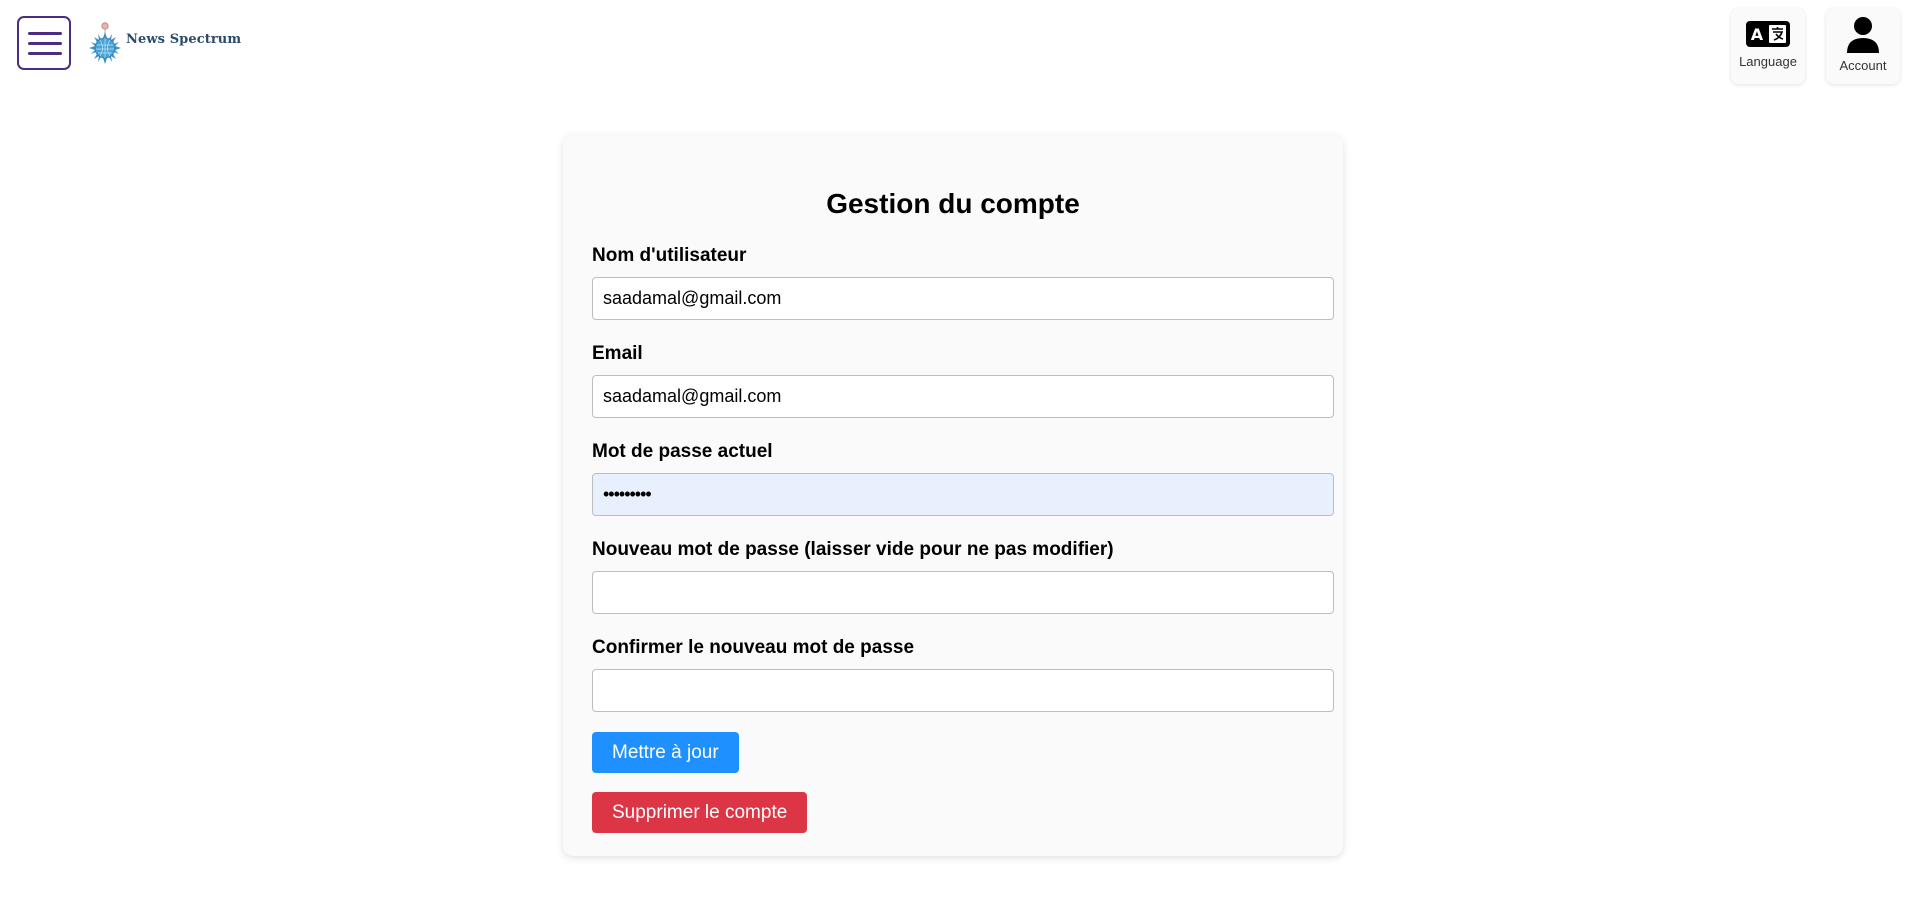 This screenshot has width=1905, height=901. I want to click on delete-account-button: Supprimer le compte, so click(700, 812).